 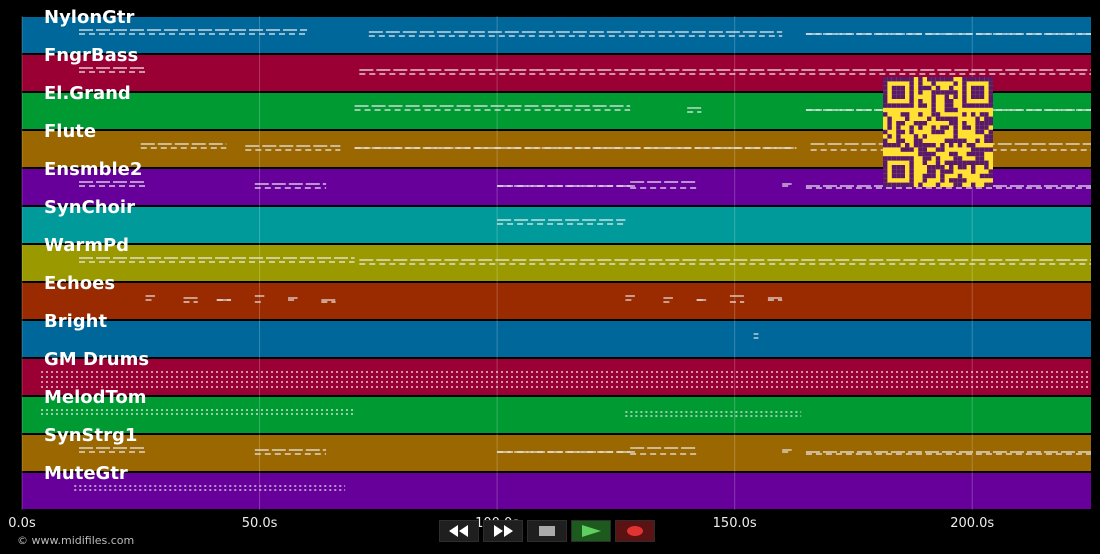 What do you see at coordinates (259, 523) in the screenshot?
I see `time-tick-label: 50.0s` at bounding box center [259, 523].